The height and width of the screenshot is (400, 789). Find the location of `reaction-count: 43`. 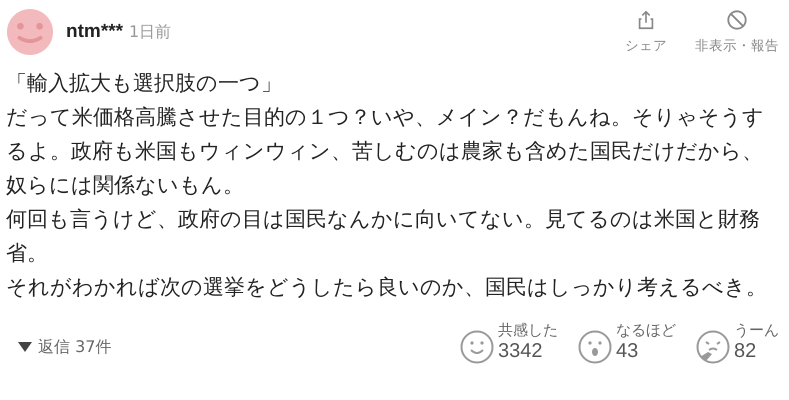

reaction-count: 43 is located at coordinates (628, 351).